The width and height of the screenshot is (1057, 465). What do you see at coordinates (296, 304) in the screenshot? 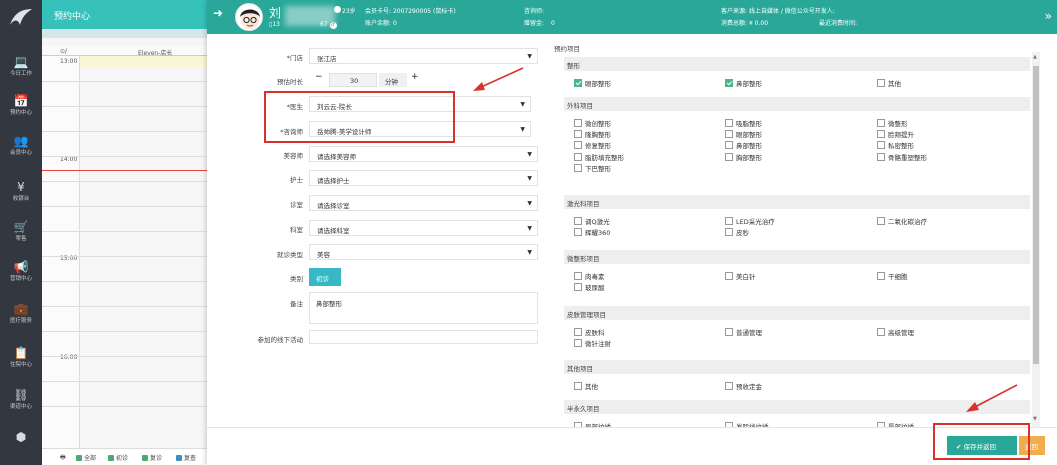
I see `remark-label: 备注` at bounding box center [296, 304].